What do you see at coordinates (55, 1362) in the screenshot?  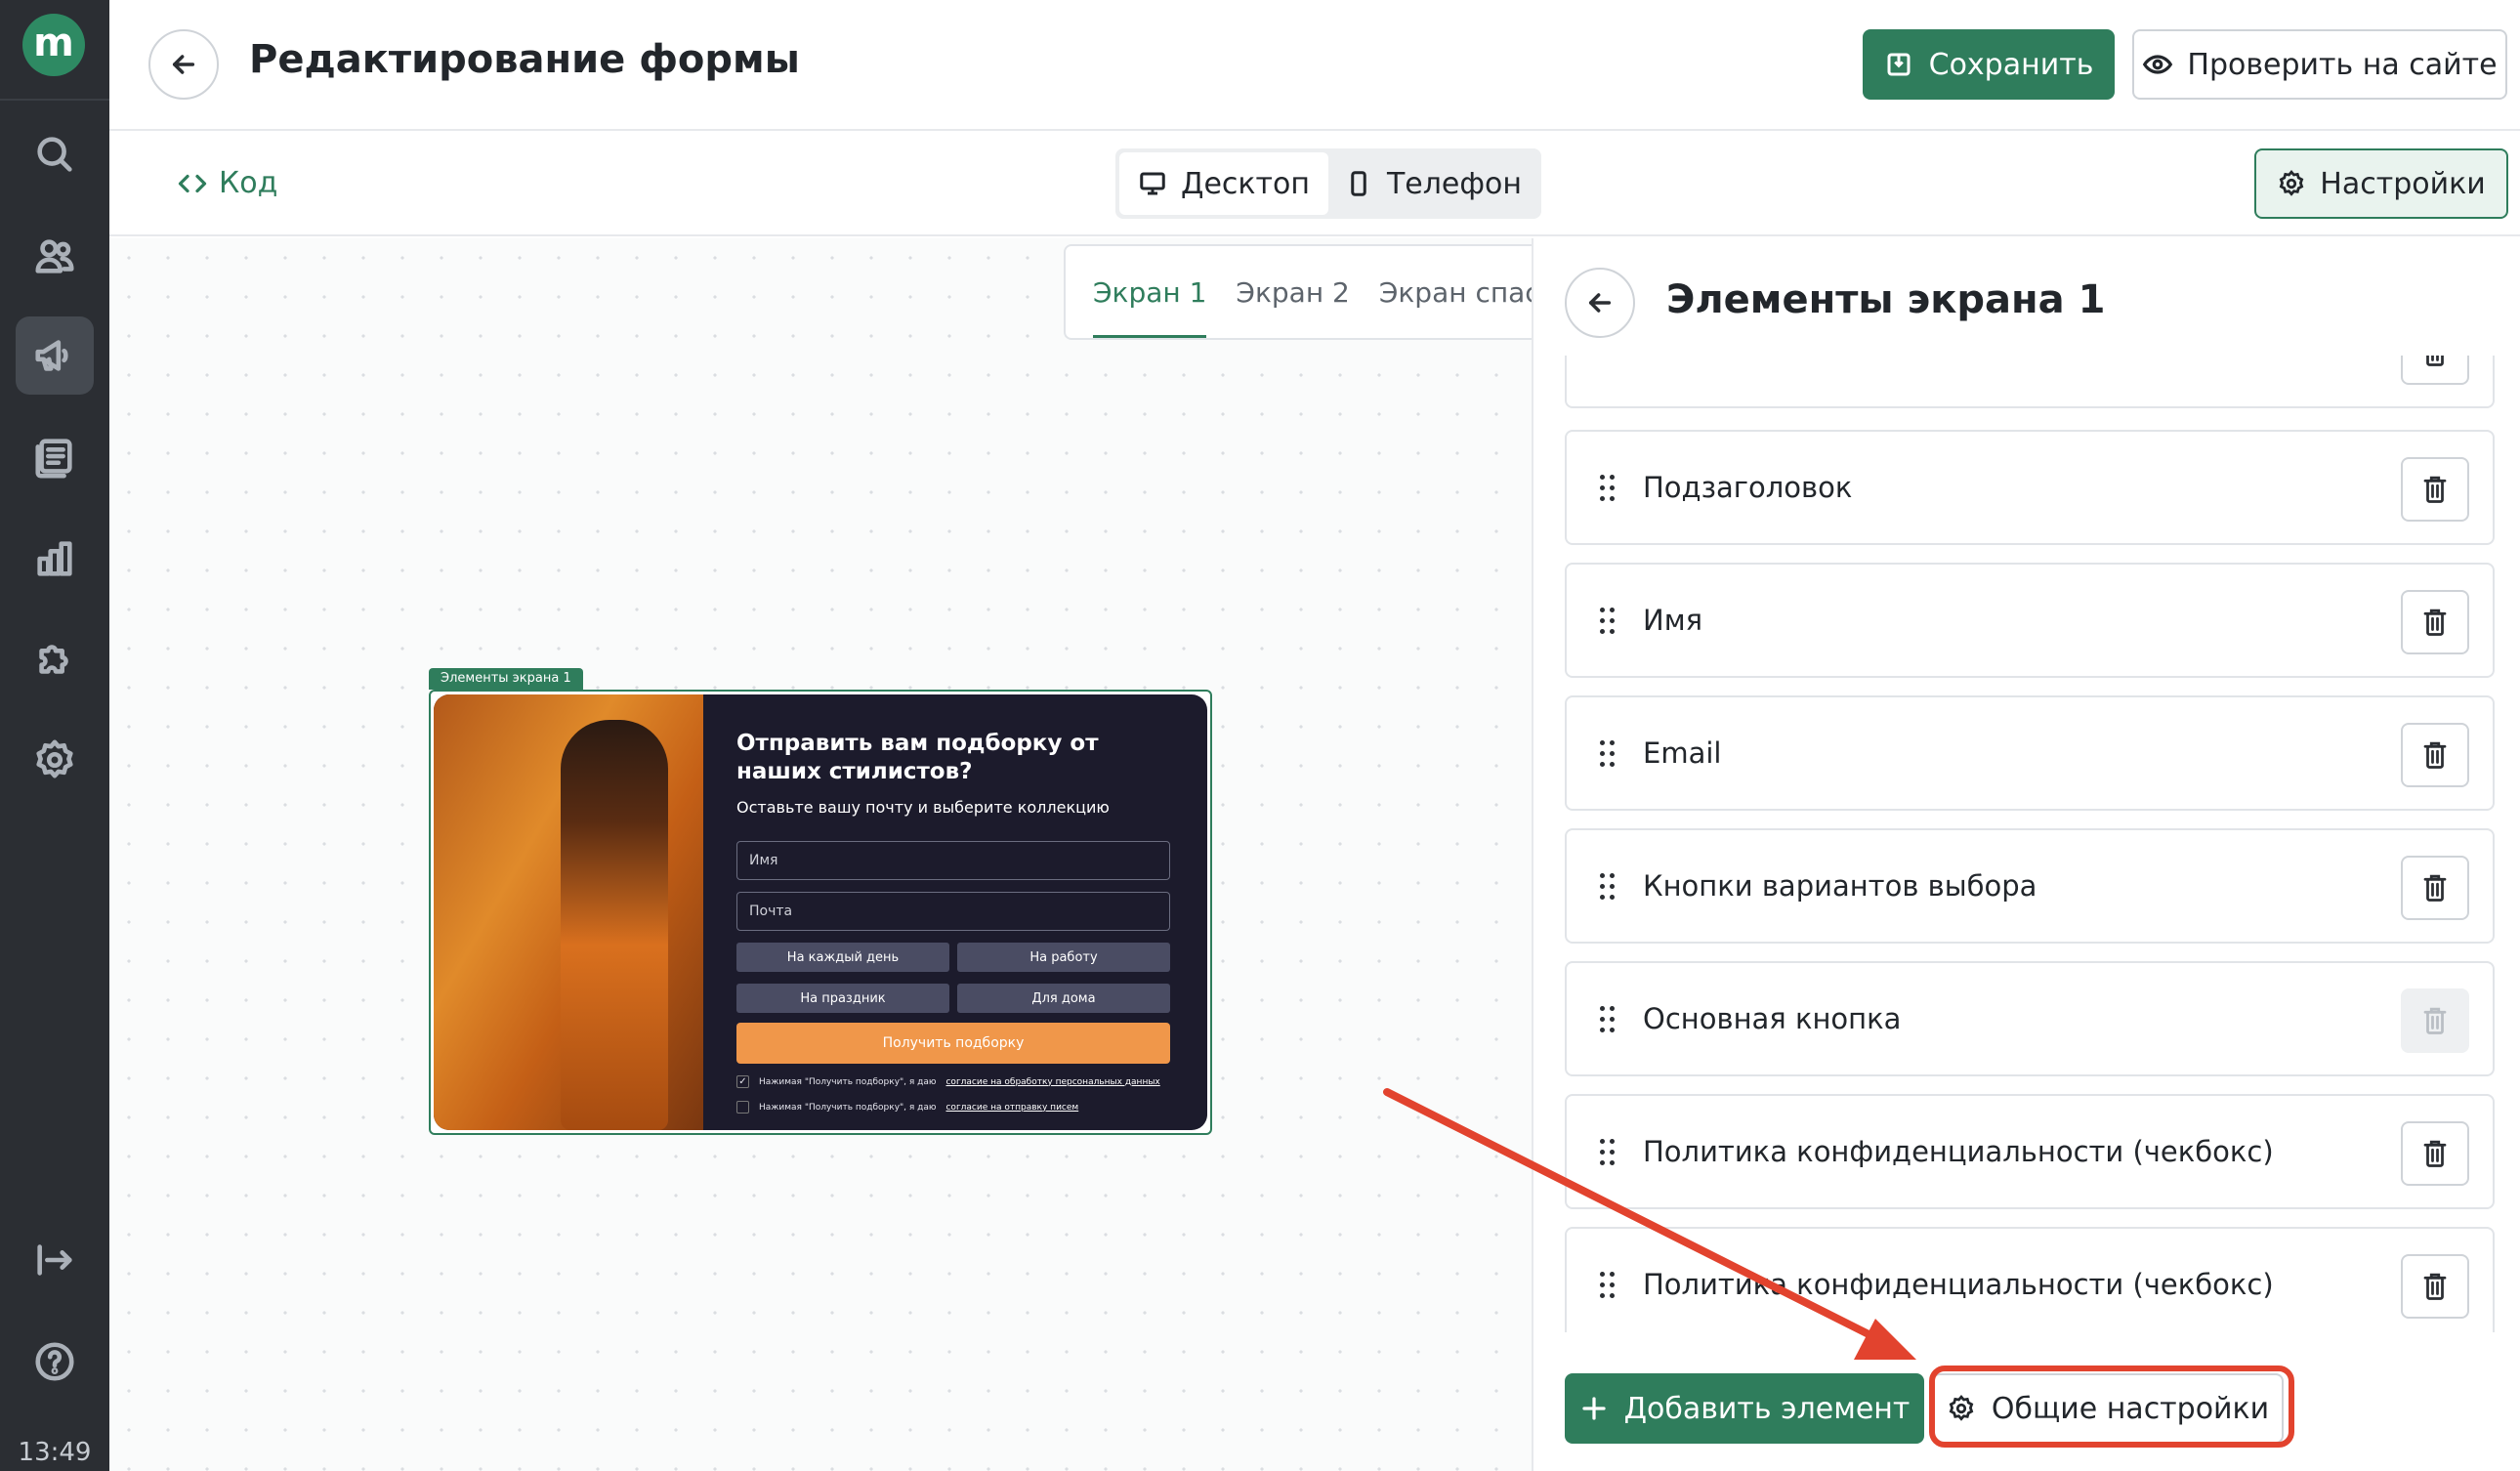 I see `help-icon` at bounding box center [55, 1362].